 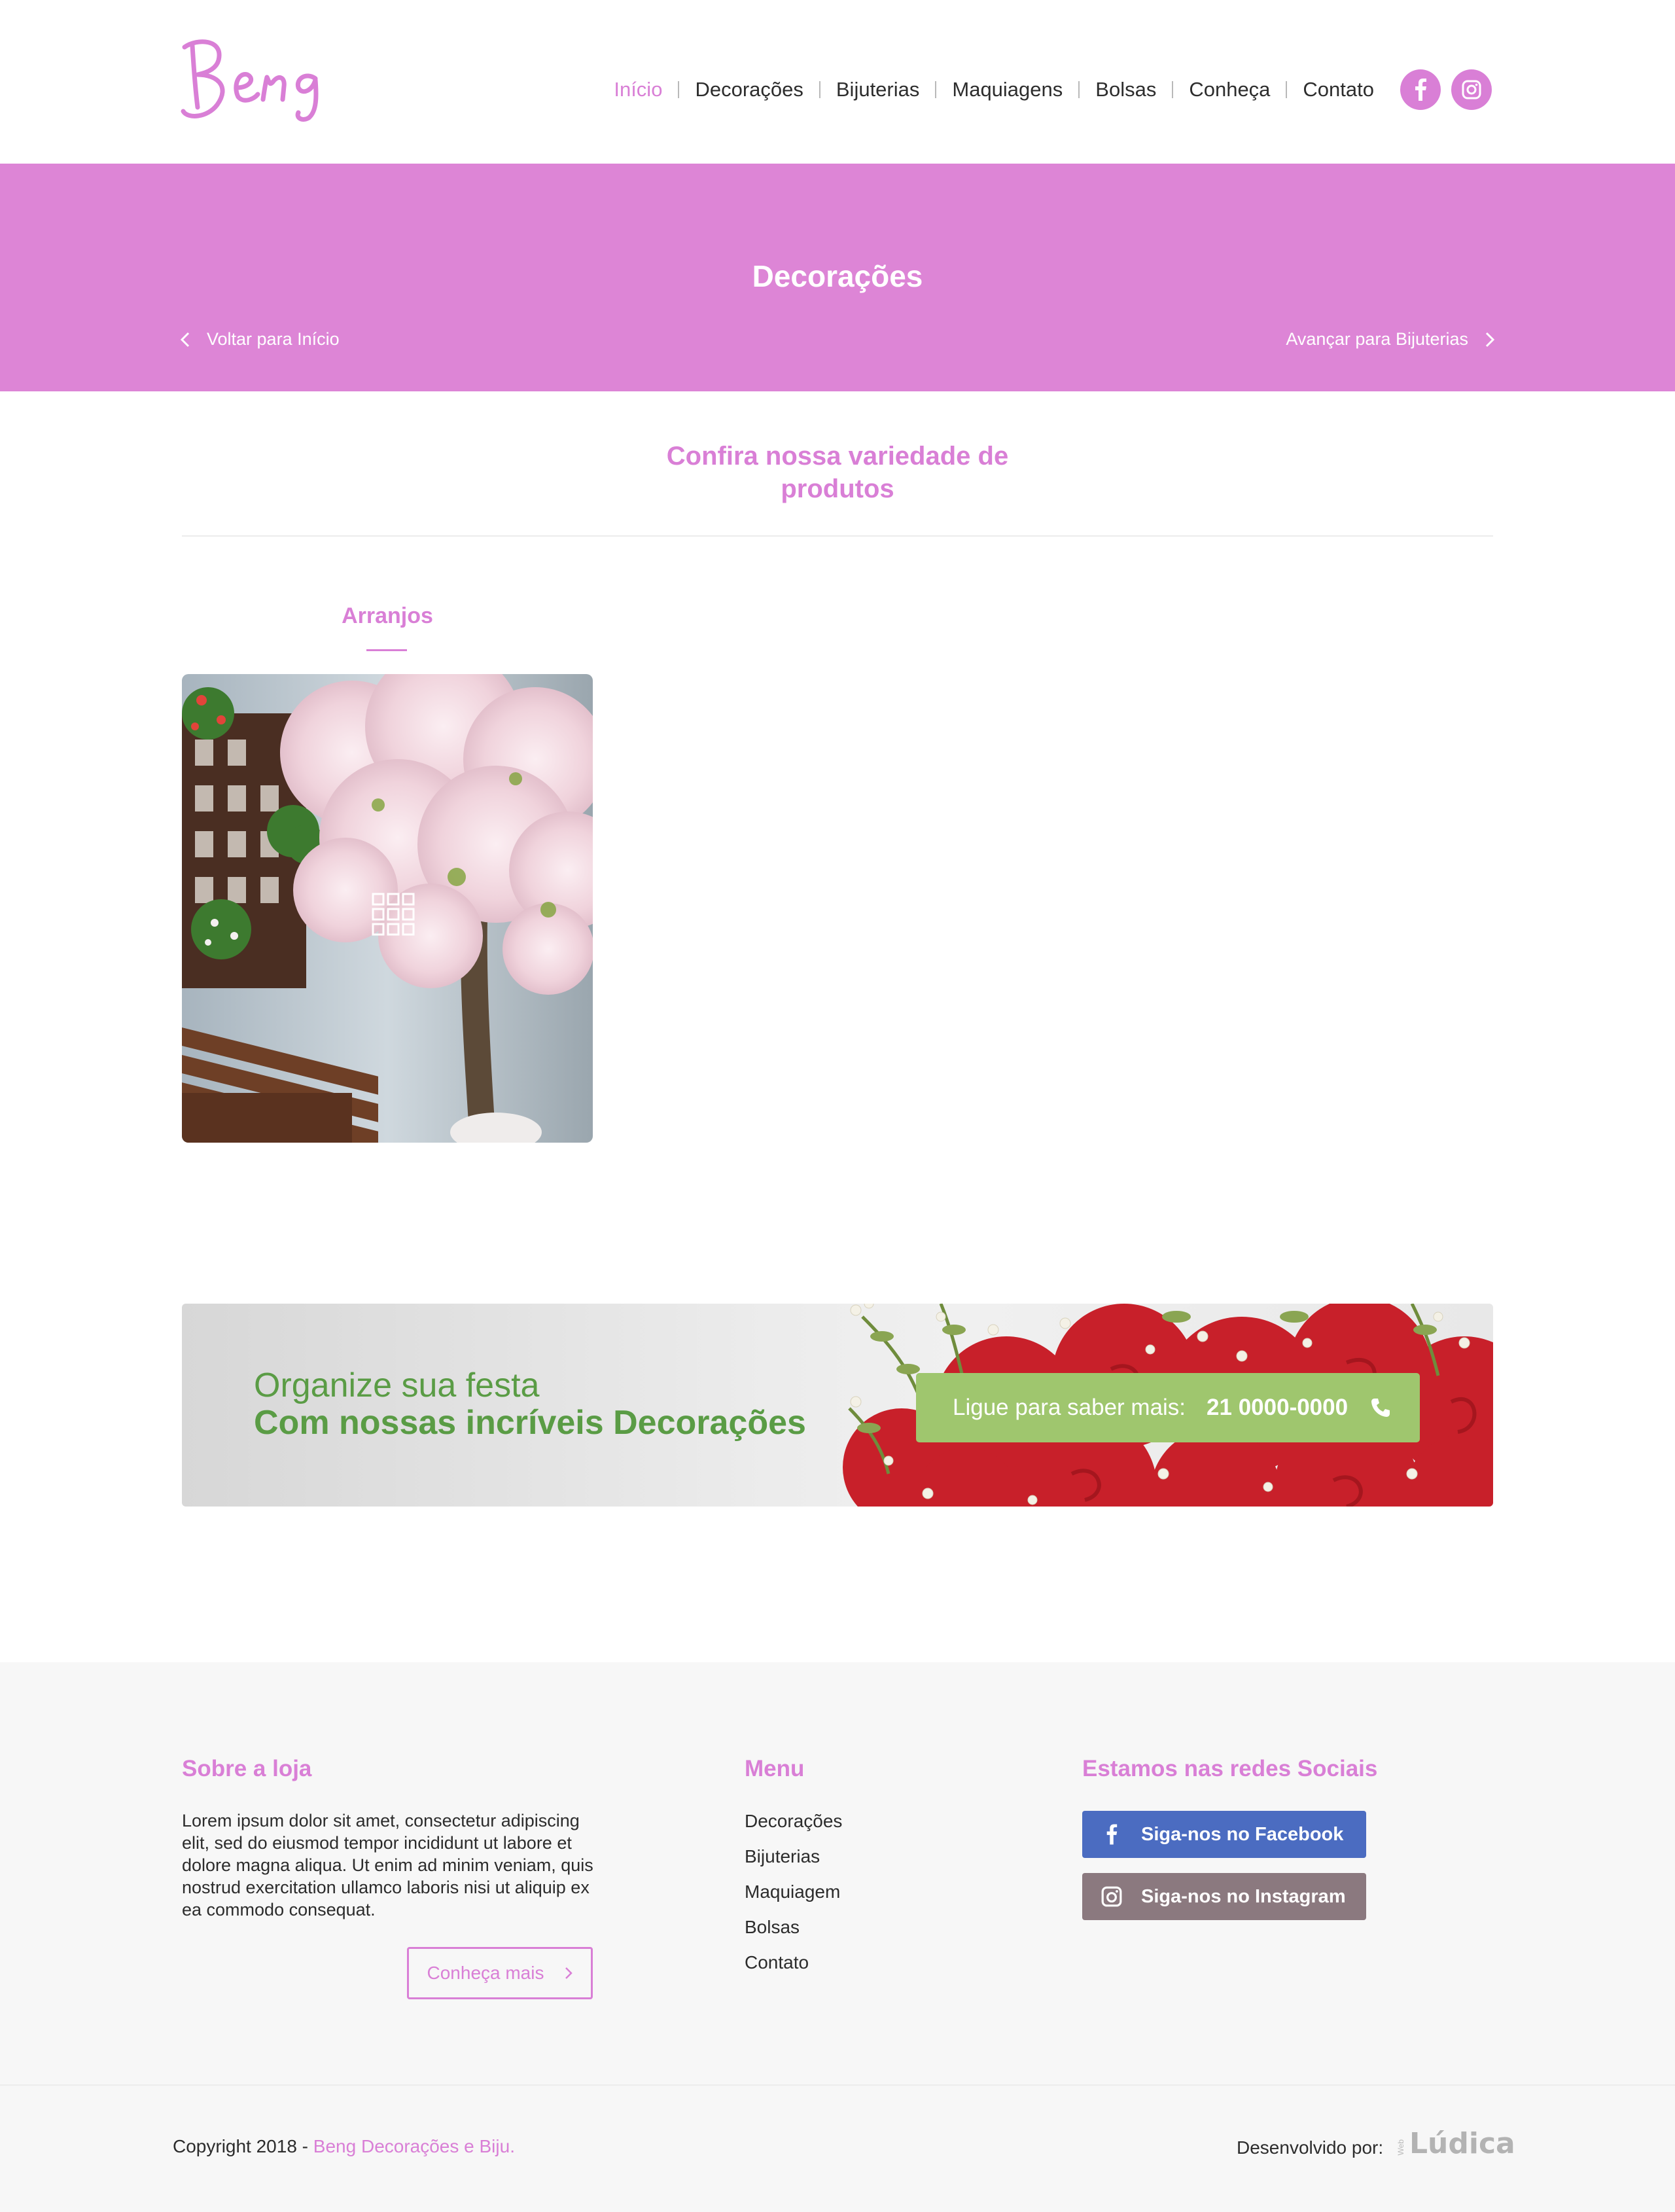 I want to click on intro-line-2: produtos, so click(x=837, y=488).